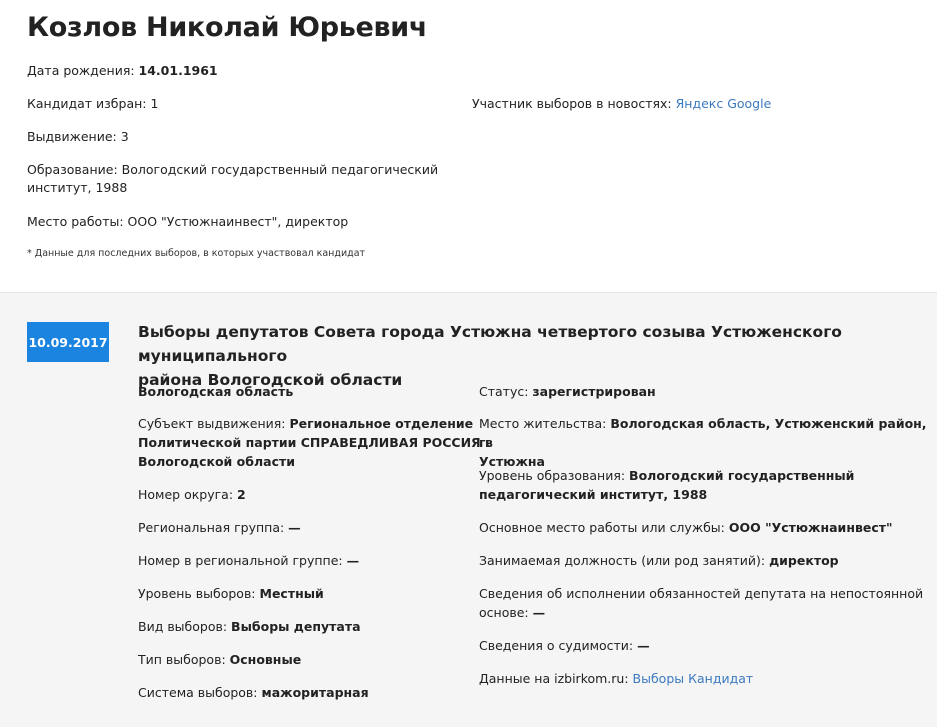  What do you see at coordinates (567, 391) in the screenshot?
I see `candidate-status: Статус: зарегистрирован` at bounding box center [567, 391].